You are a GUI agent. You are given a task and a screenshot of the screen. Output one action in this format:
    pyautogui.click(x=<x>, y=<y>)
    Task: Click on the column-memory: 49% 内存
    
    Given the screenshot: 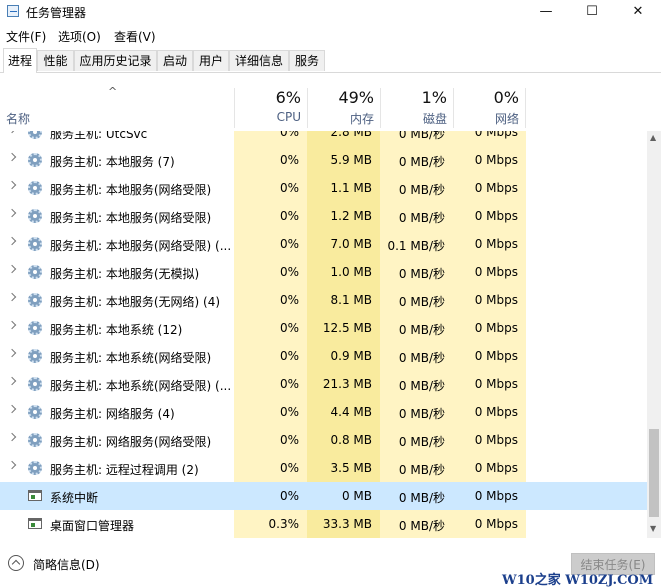 What is the action you would take?
    pyautogui.click(x=343, y=108)
    